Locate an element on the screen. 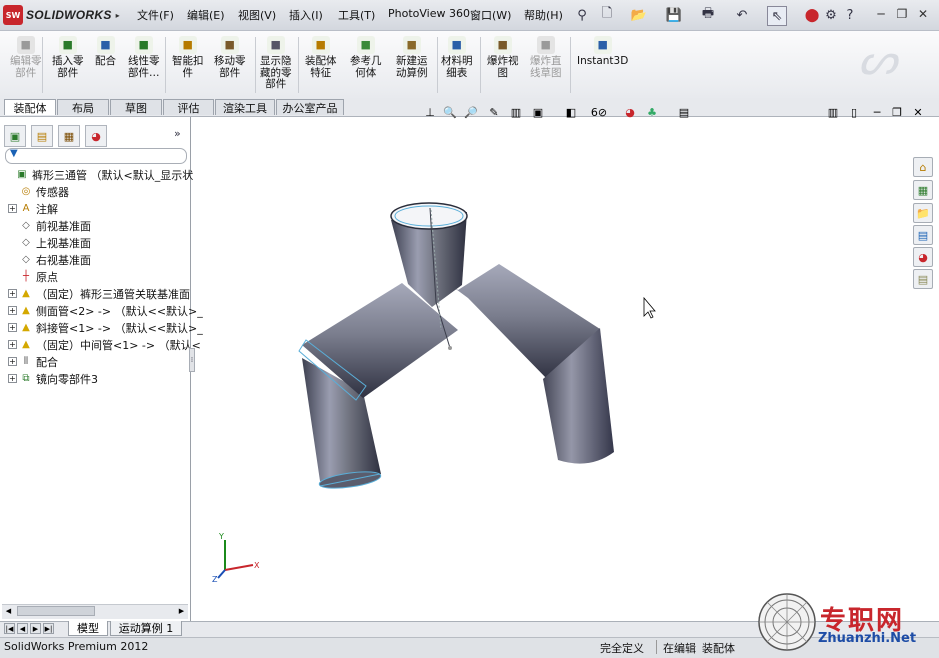 This screenshot has width=939, height=658. custom-properties-icon: ▤ is located at coordinates (923, 279).